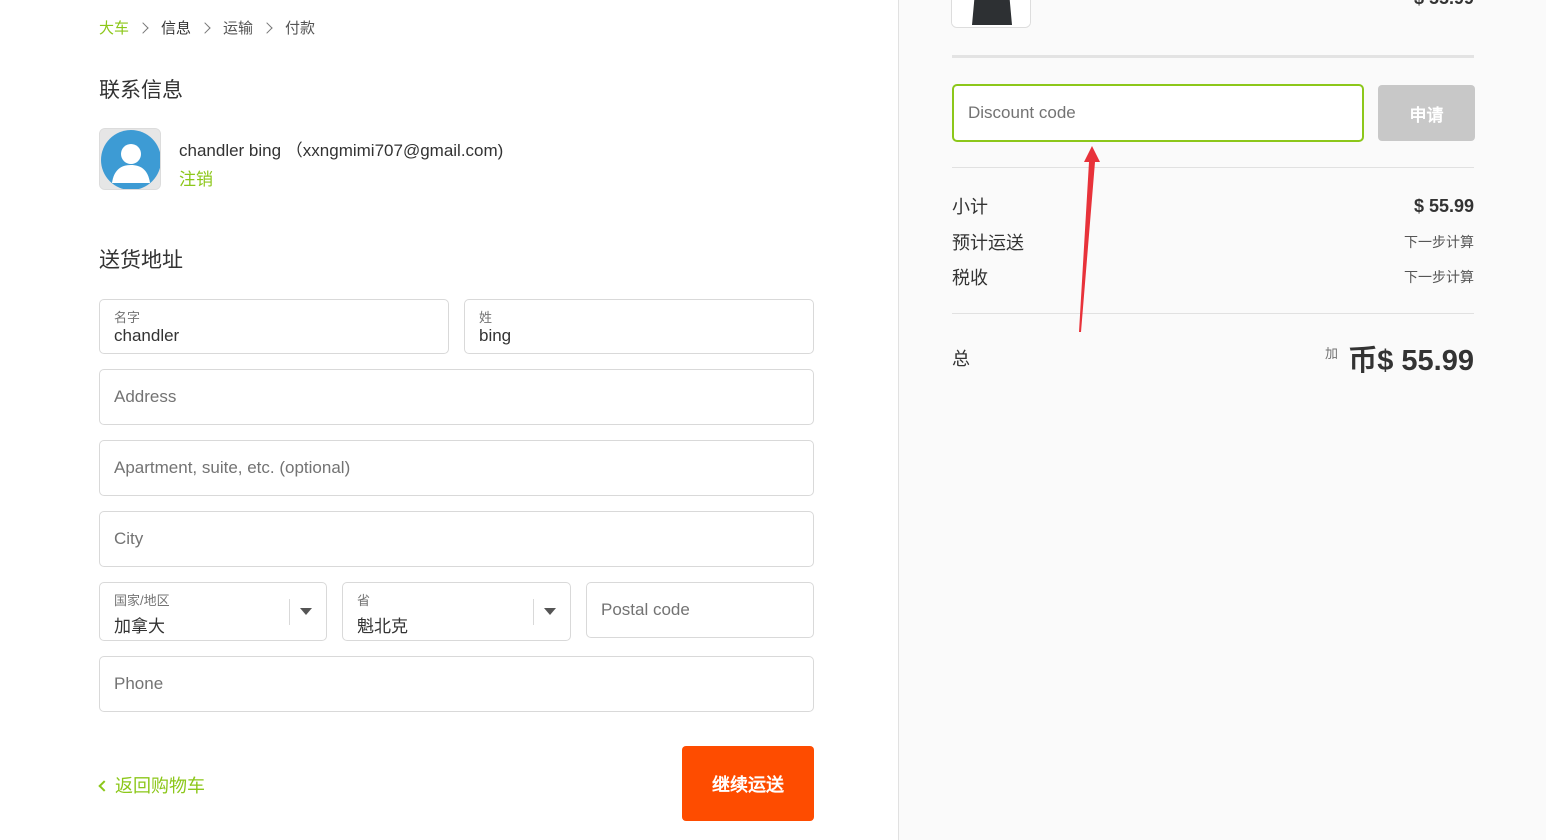 This screenshot has height=840, width=1546. I want to click on total-currency: 加, so click(1331, 353).